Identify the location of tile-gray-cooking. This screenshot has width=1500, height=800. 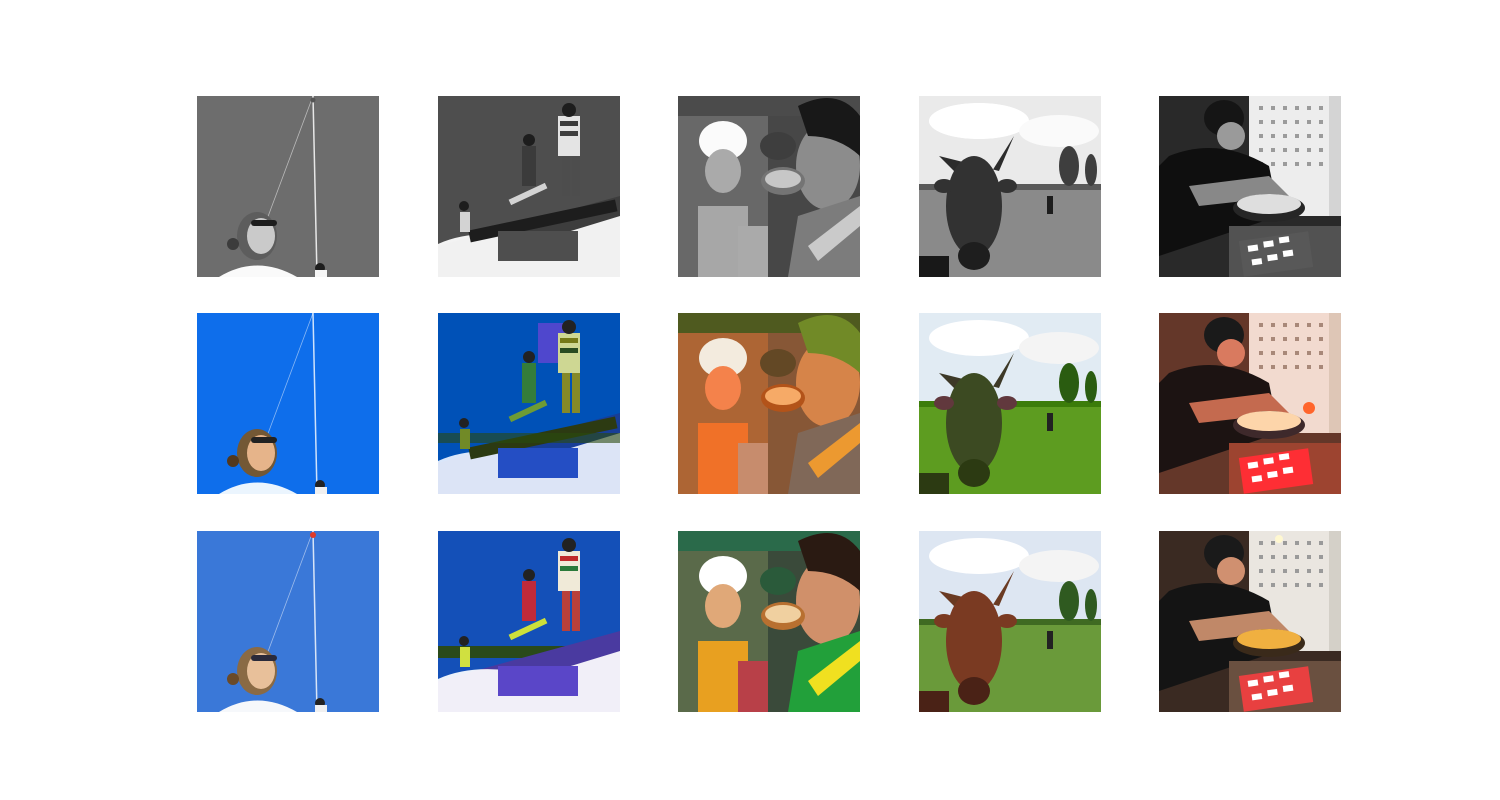
(1250, 186).